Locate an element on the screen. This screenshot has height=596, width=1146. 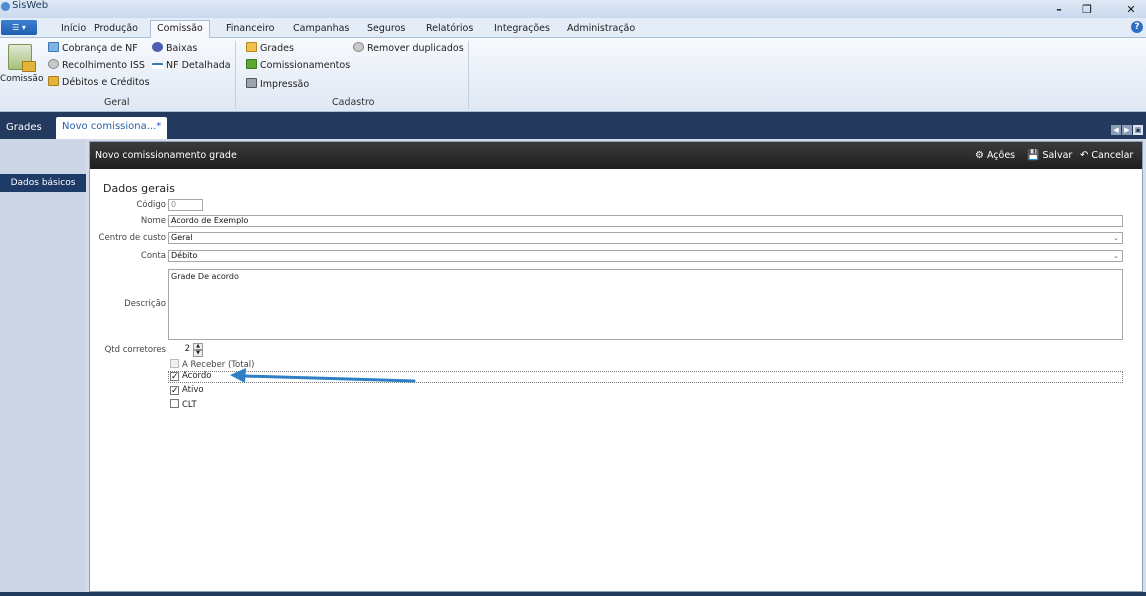
annotation-arrow-icon is located at coordinates (323, 375).